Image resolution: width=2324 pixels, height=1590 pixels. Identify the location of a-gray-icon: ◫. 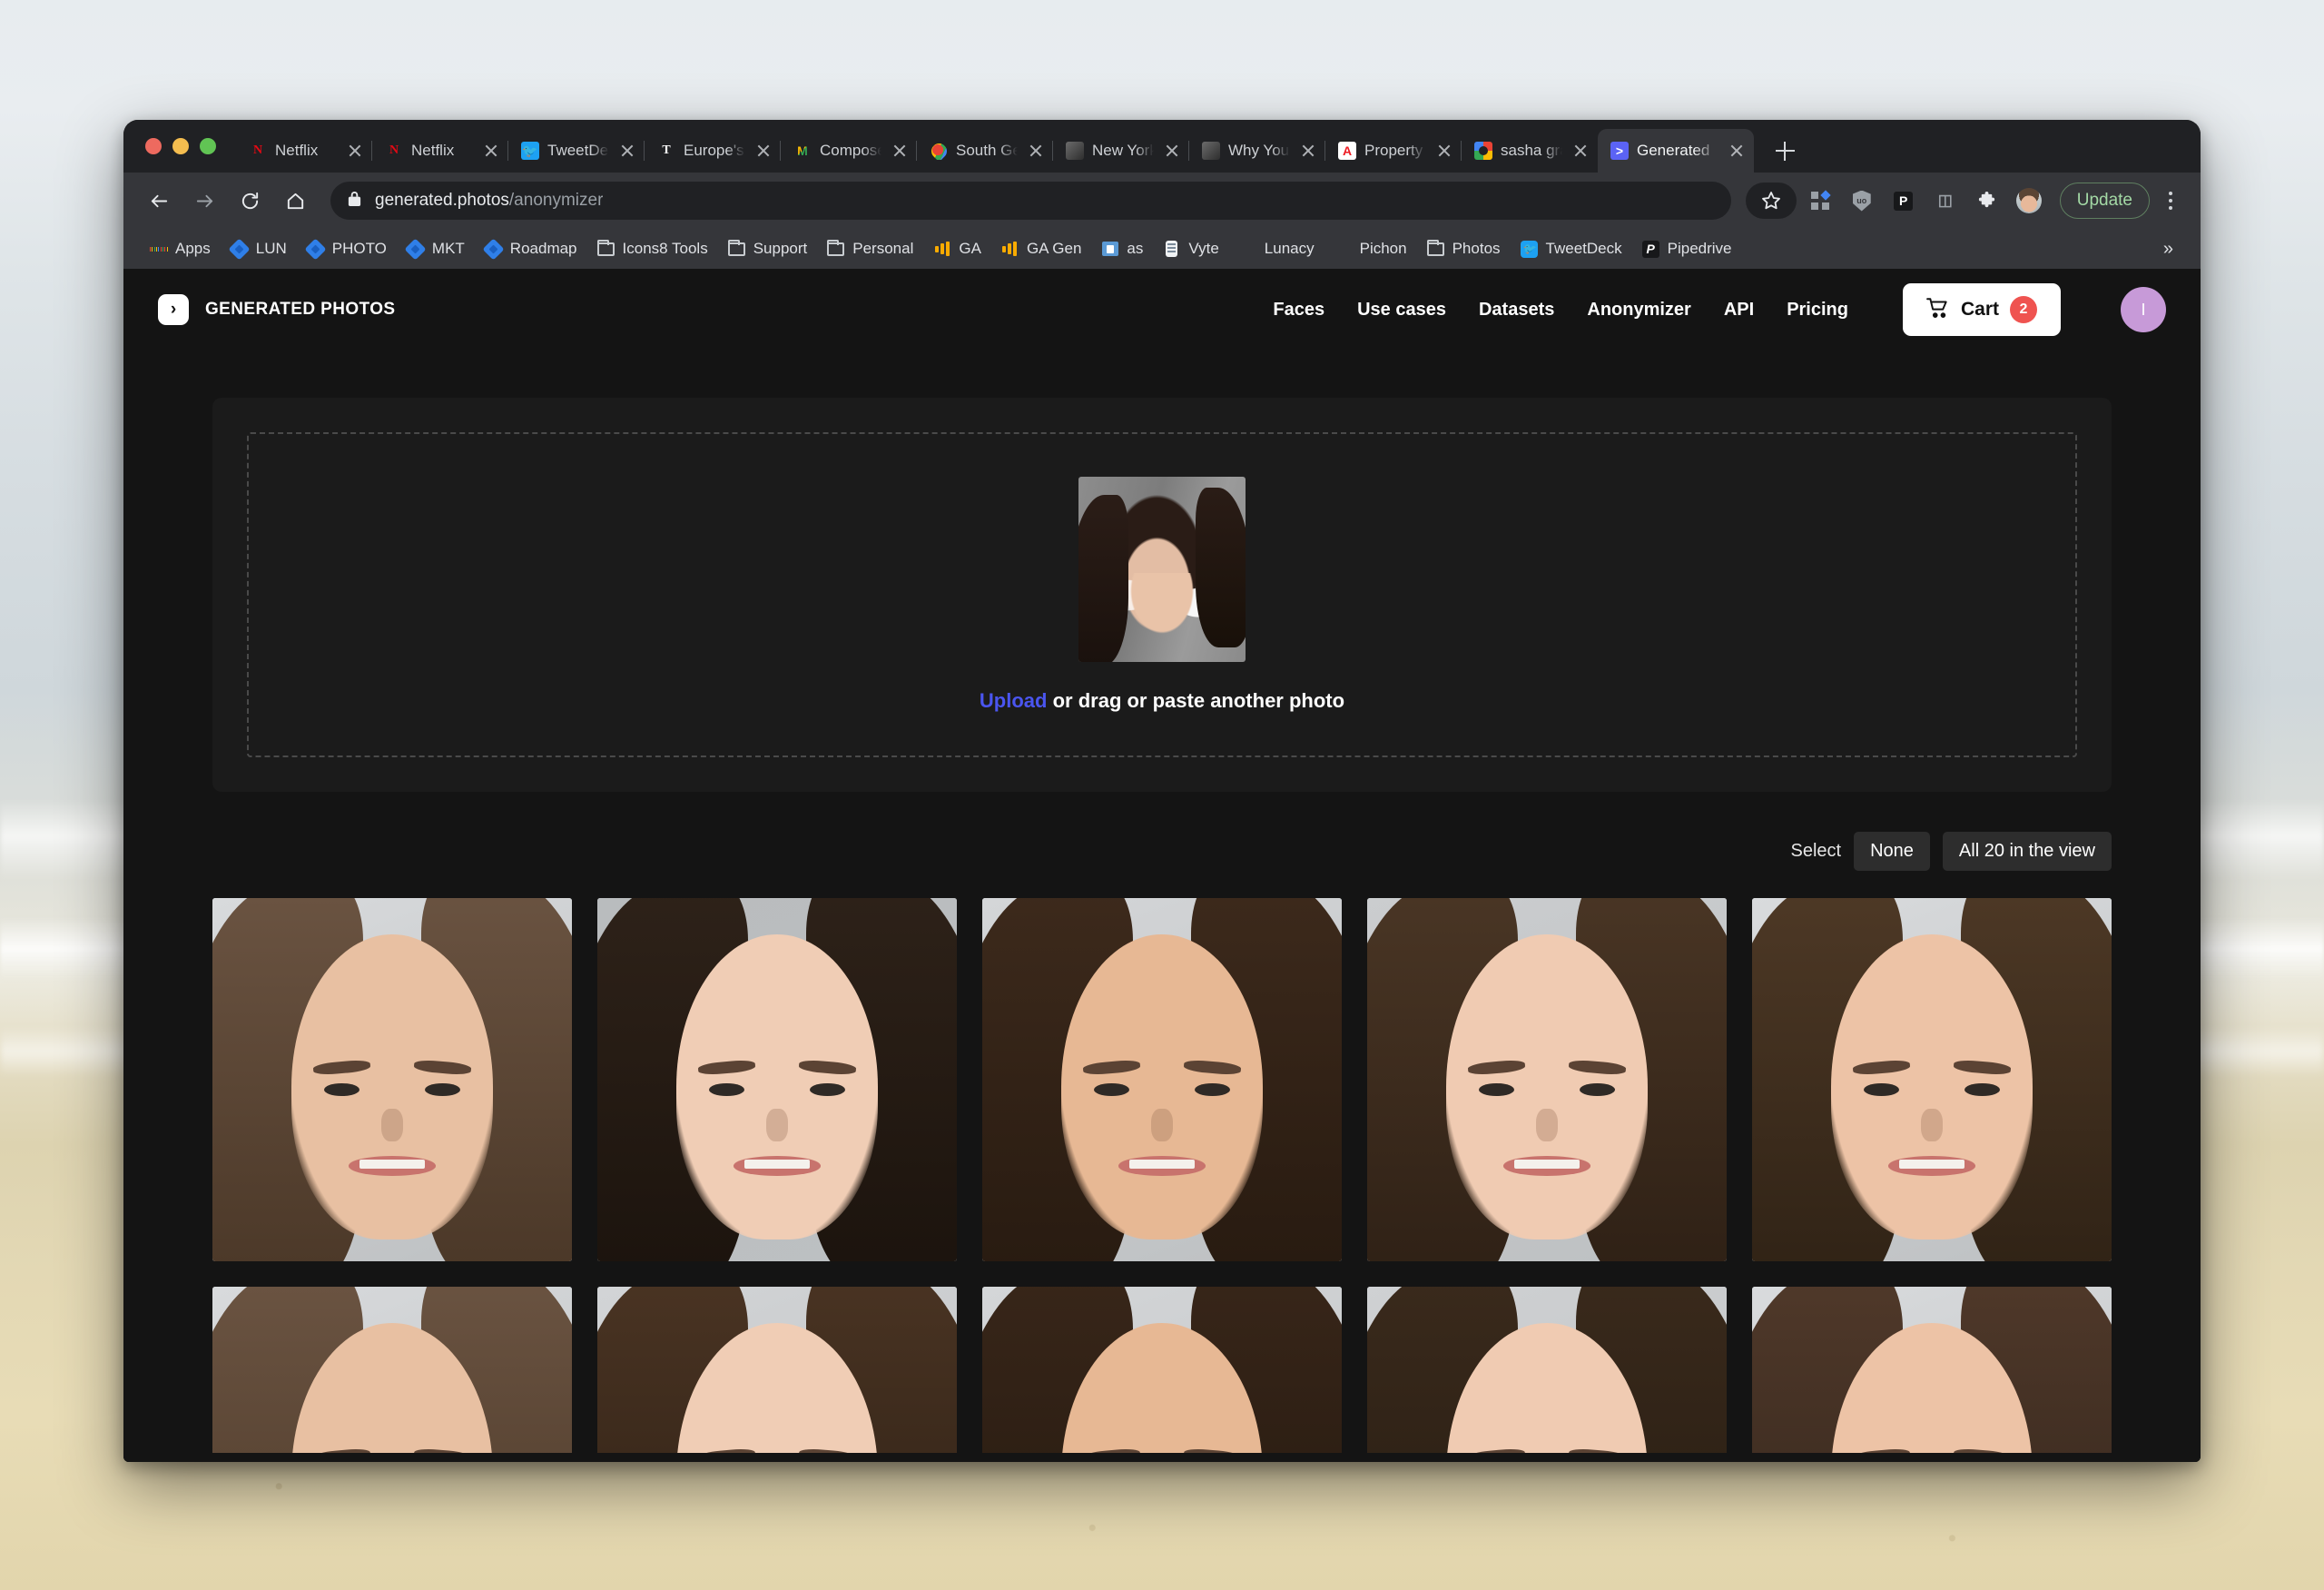
(1945, 201).